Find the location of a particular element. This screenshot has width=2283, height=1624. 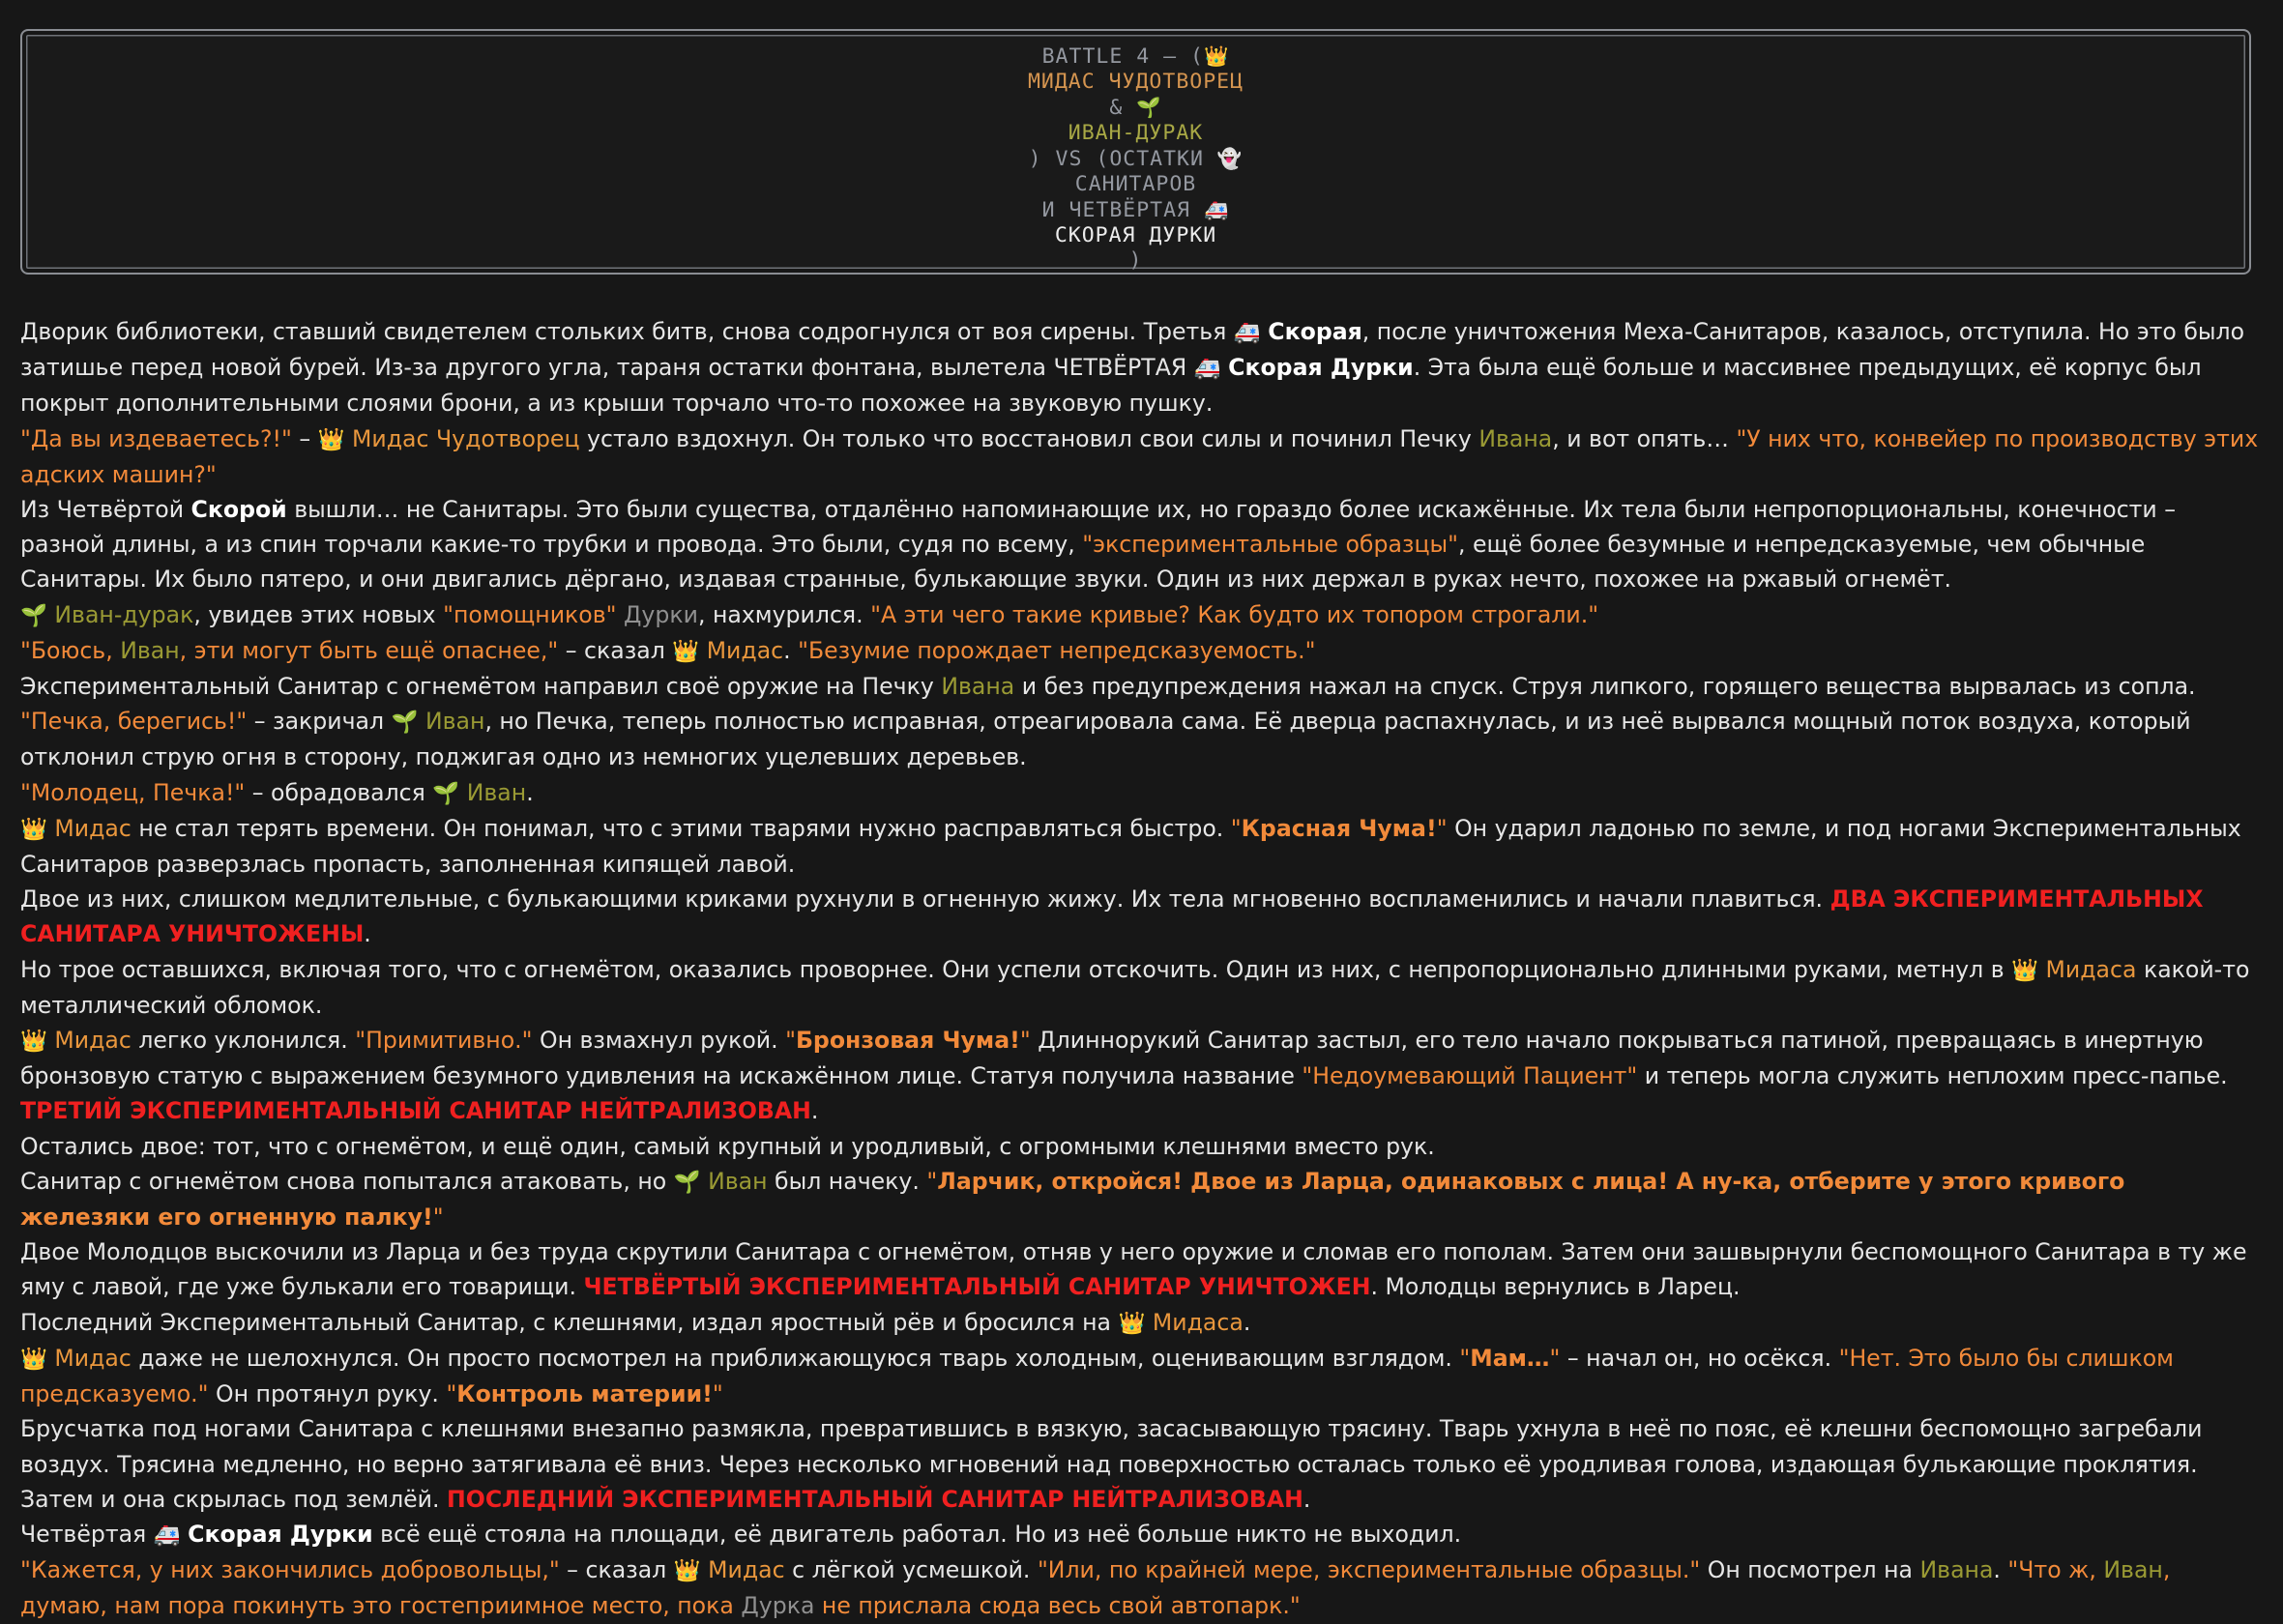

story-text: – обрадовался is located at coordinates (339, 792).